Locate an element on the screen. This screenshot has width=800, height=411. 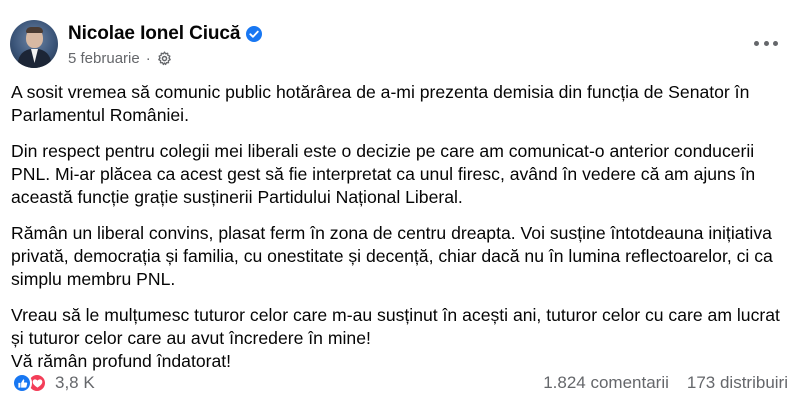
verified-badge-icon is located at coordinates (254, 33).